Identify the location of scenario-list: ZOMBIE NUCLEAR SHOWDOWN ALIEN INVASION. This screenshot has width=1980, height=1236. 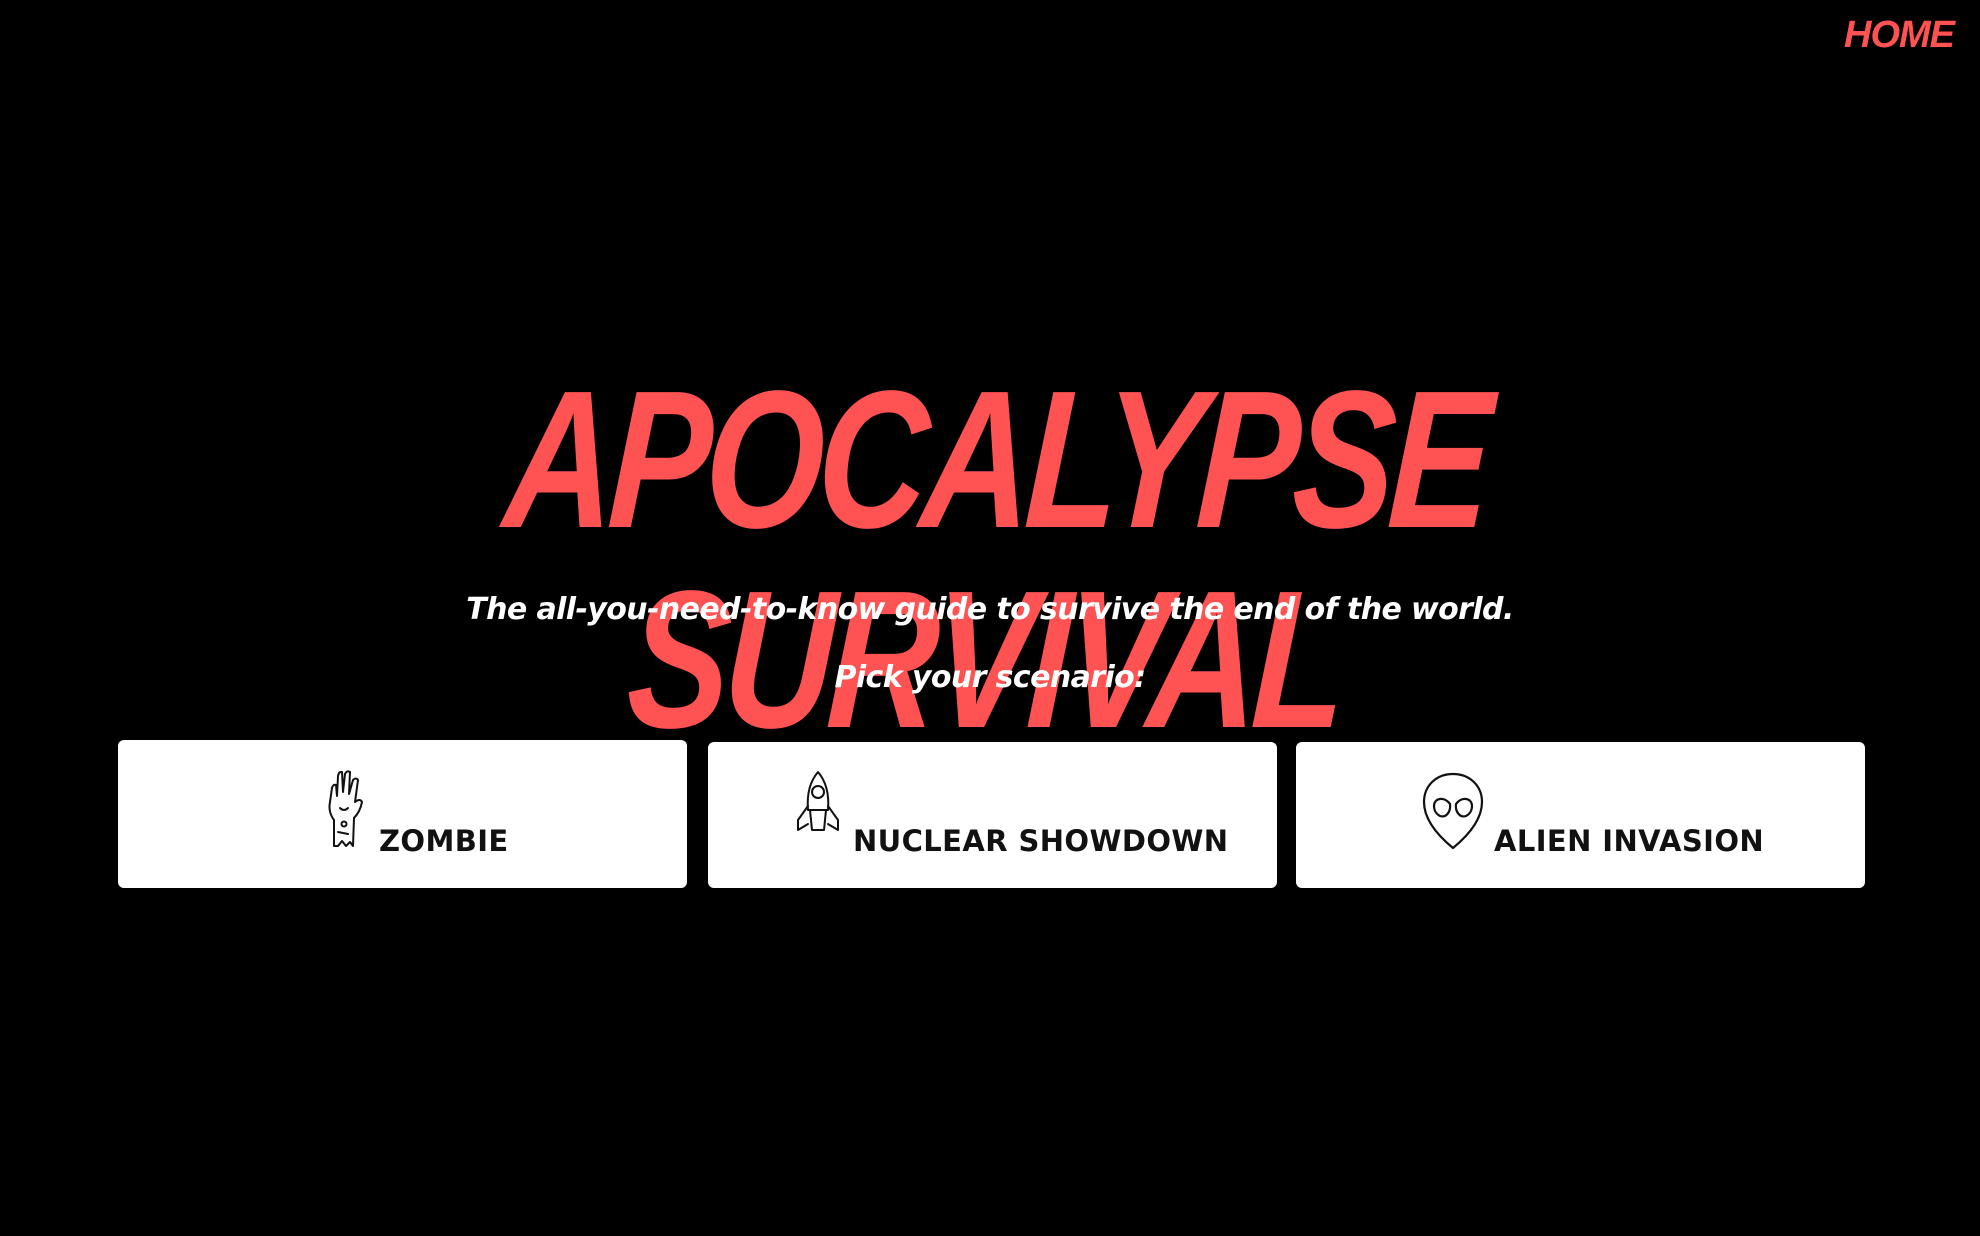
(992, 814).